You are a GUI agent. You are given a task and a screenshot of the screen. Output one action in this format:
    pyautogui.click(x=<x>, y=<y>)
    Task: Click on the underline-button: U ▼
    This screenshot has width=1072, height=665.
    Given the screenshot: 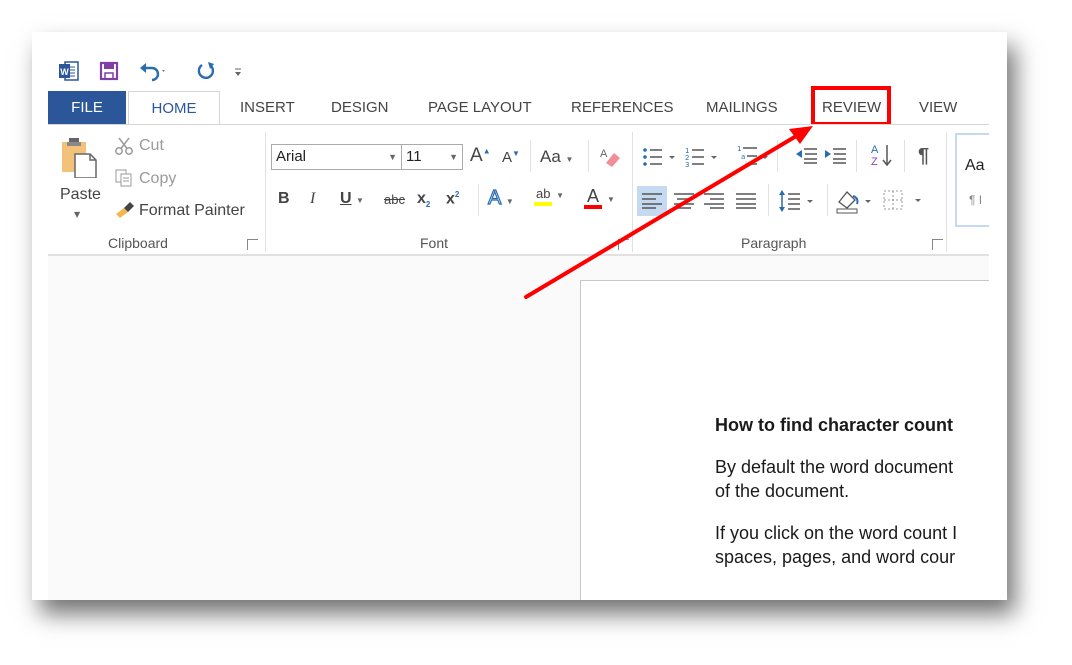 What is the action you would take?
    pyautogui.click(x=352, y=199)
    